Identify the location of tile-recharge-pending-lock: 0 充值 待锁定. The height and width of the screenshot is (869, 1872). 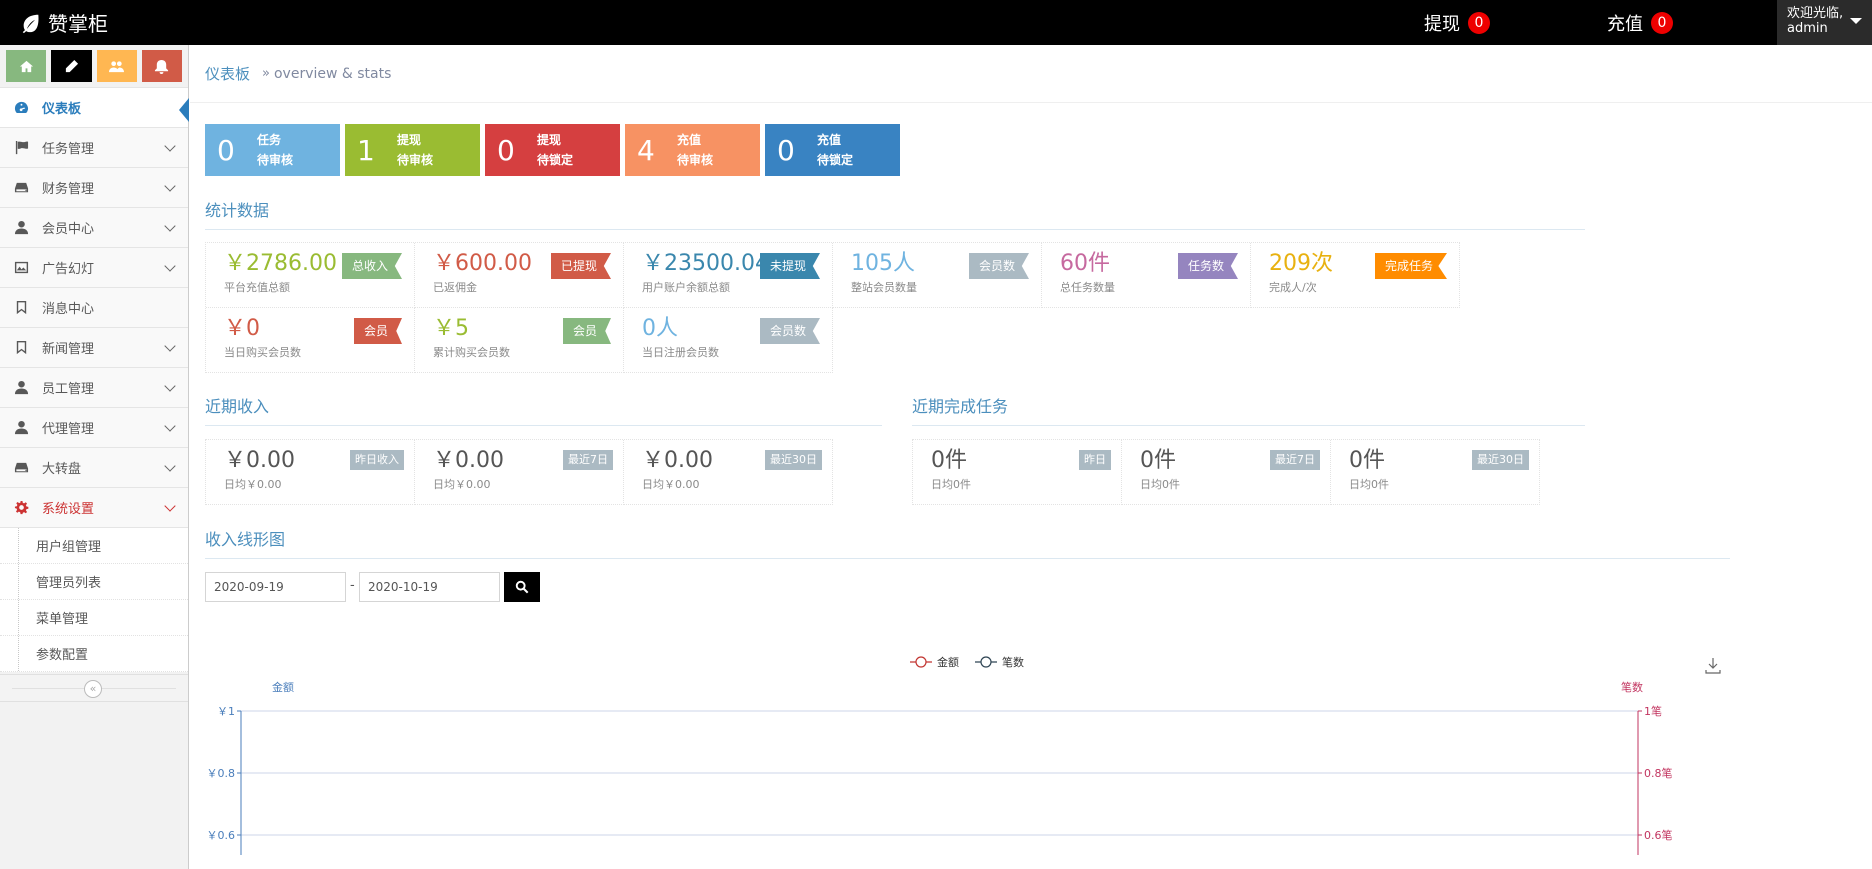
(832, 150).